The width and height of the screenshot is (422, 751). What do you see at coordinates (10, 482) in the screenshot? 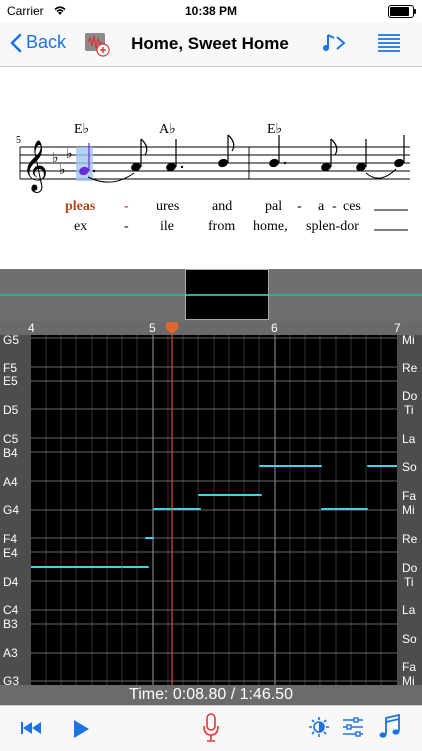
I see `pitch-label: A4` at bounding box center [10, 482].